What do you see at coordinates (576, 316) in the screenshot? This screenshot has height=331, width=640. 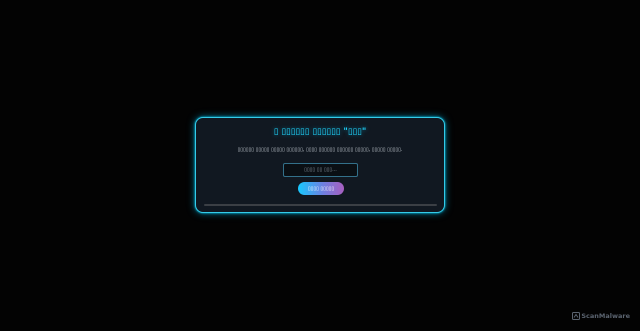 I see `scanmalware-logo-icon` at bounding box center [576, 316].